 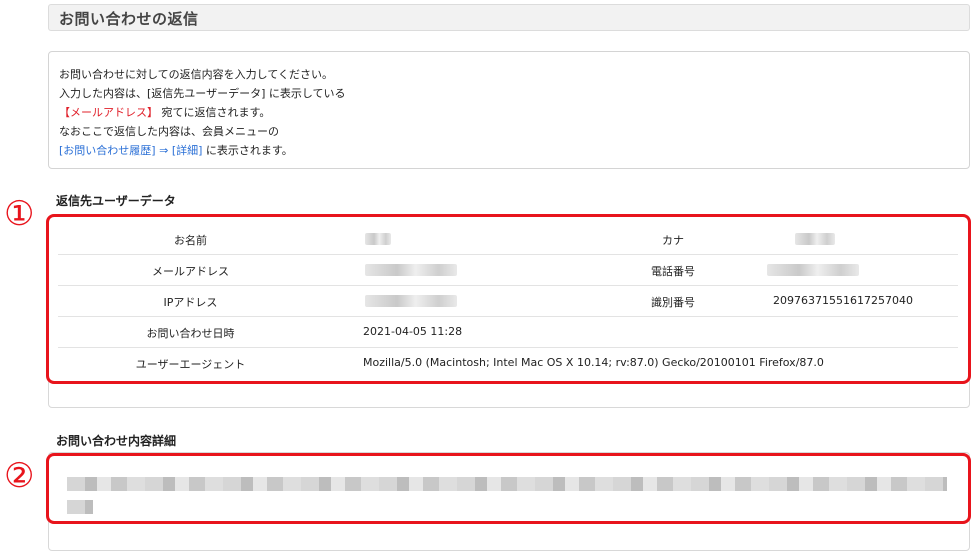 What do you see at coordinates (129, 19) in the screenshot?
I see `page-title: お問い合わせの返信` at bounding box center [129, 19].